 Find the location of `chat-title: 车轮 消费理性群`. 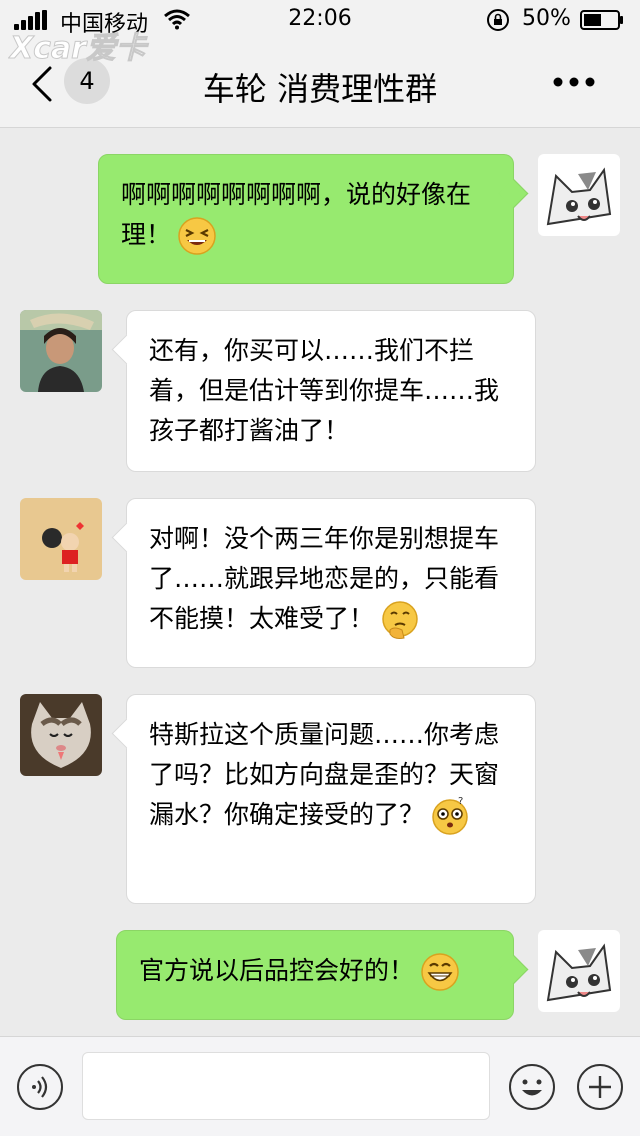

chat-title: 车轮 消费理性群 is located at coordinates (320, 89).